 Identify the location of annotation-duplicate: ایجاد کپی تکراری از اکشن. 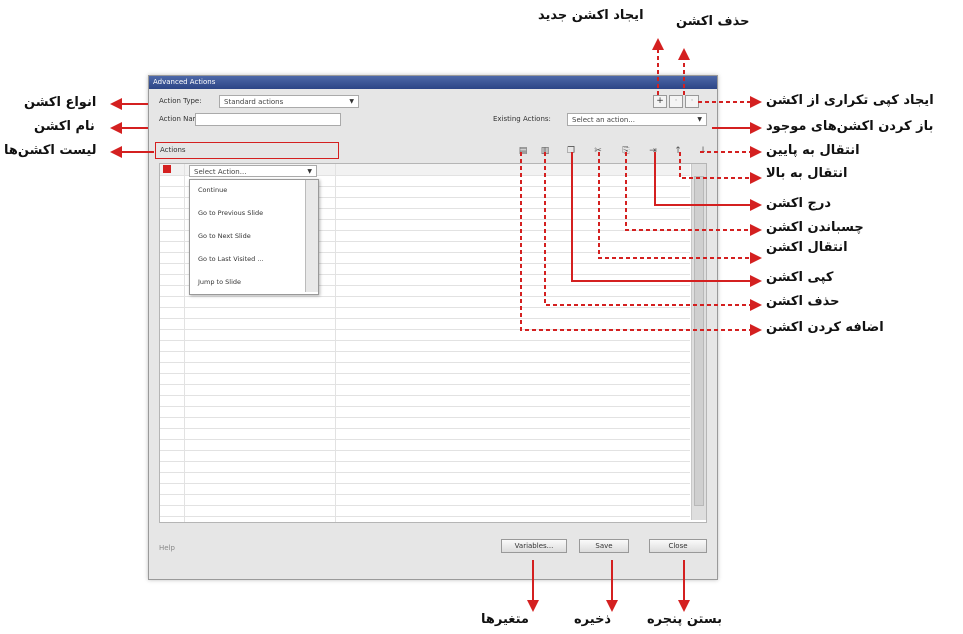
(850, 100).